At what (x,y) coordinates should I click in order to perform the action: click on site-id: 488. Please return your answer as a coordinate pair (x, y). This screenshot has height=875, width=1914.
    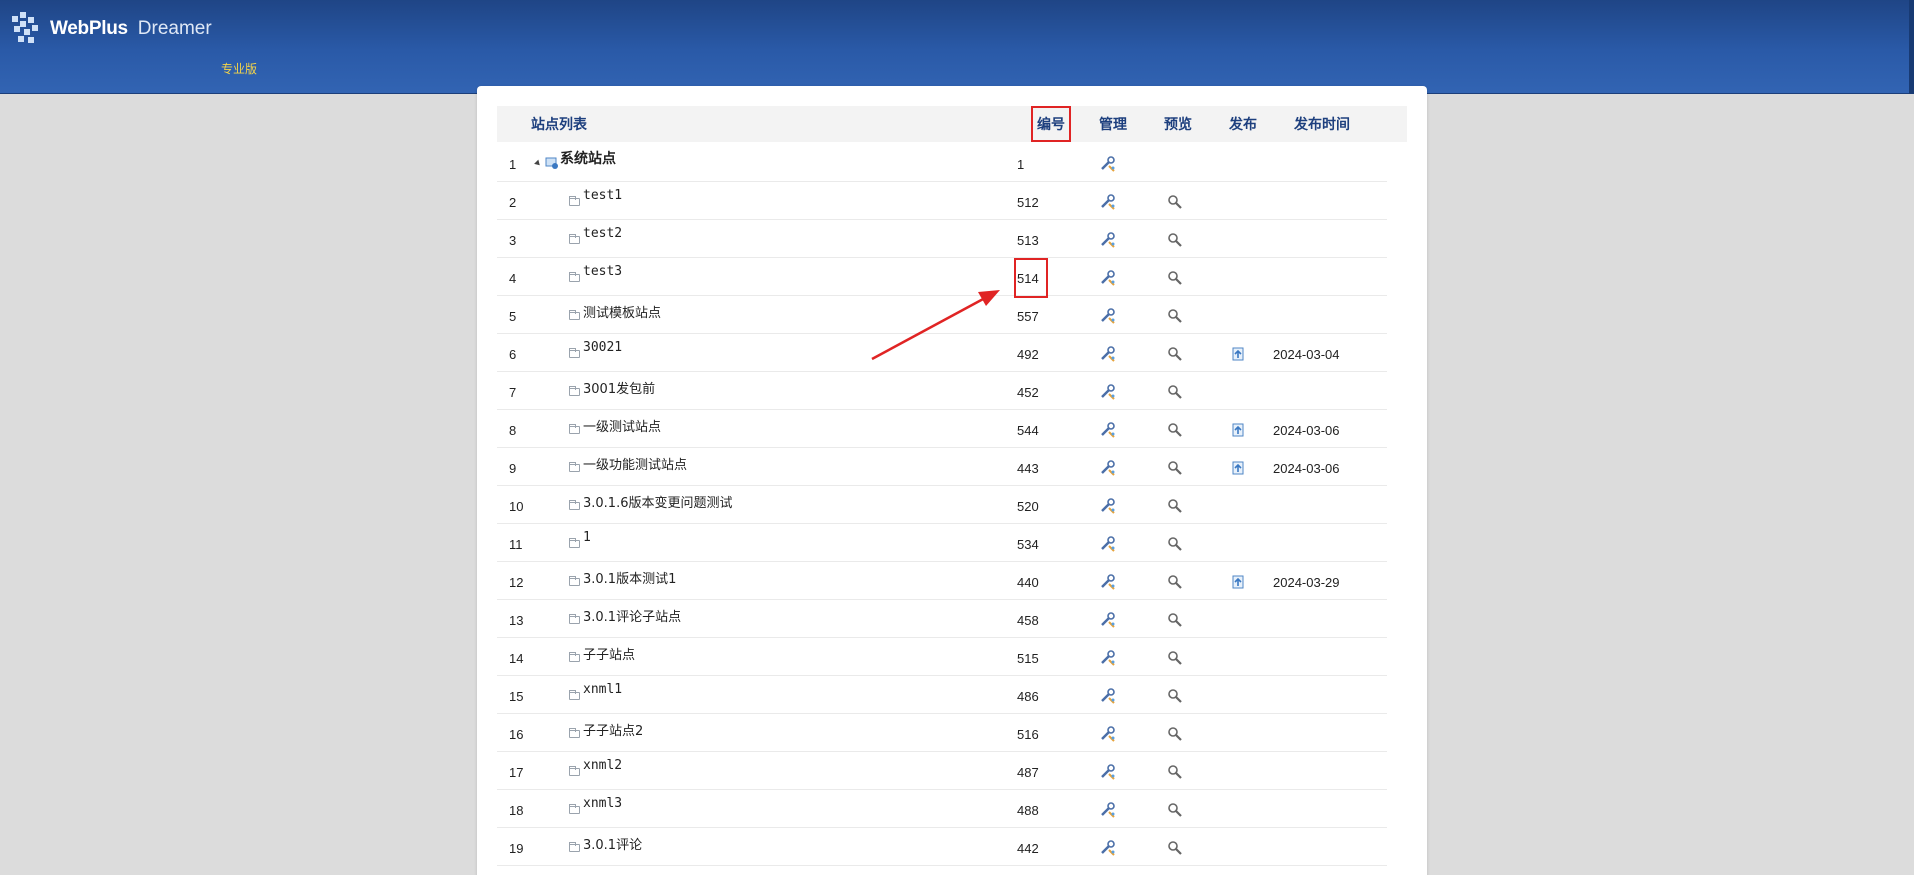
    Looking at the image, I should click on (1028, 810).